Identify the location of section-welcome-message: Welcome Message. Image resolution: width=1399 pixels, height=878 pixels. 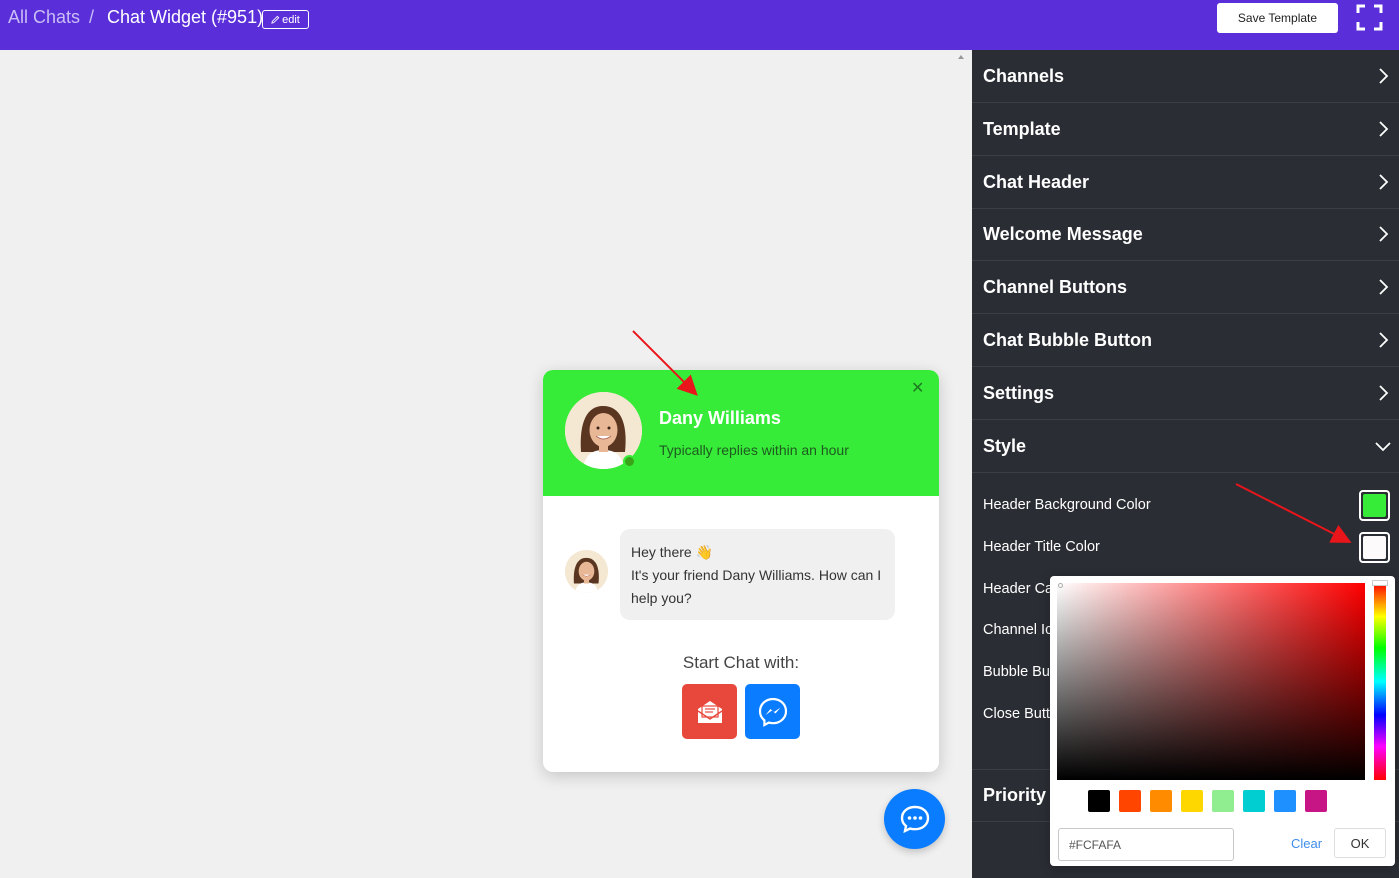
(1185, 234).